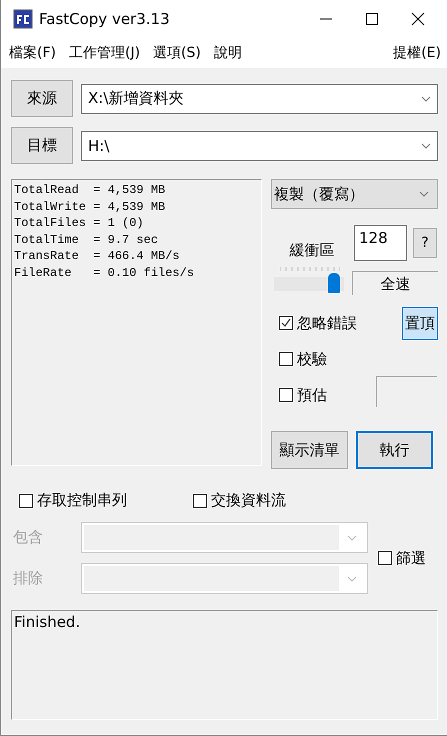 This screenshot has width=447, height=736. What do you see at coordinates (309, 450) in the screenshot?
I see `action-button: 顯示清單` at bounding box center [309, 450].